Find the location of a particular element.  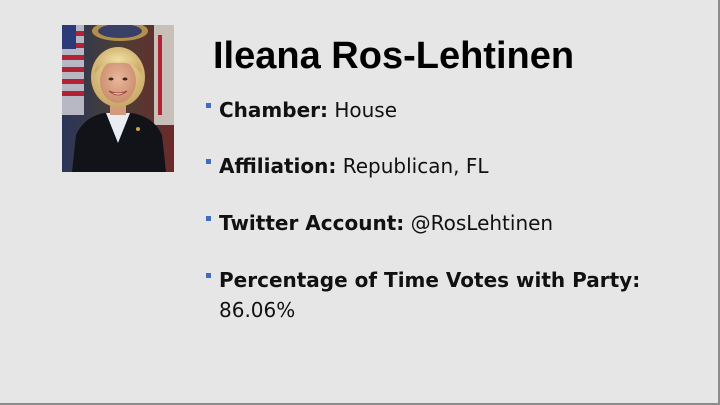

list-item-twitter: Twitter Account: @RosLehtinen is located at coordinates (456, 223).